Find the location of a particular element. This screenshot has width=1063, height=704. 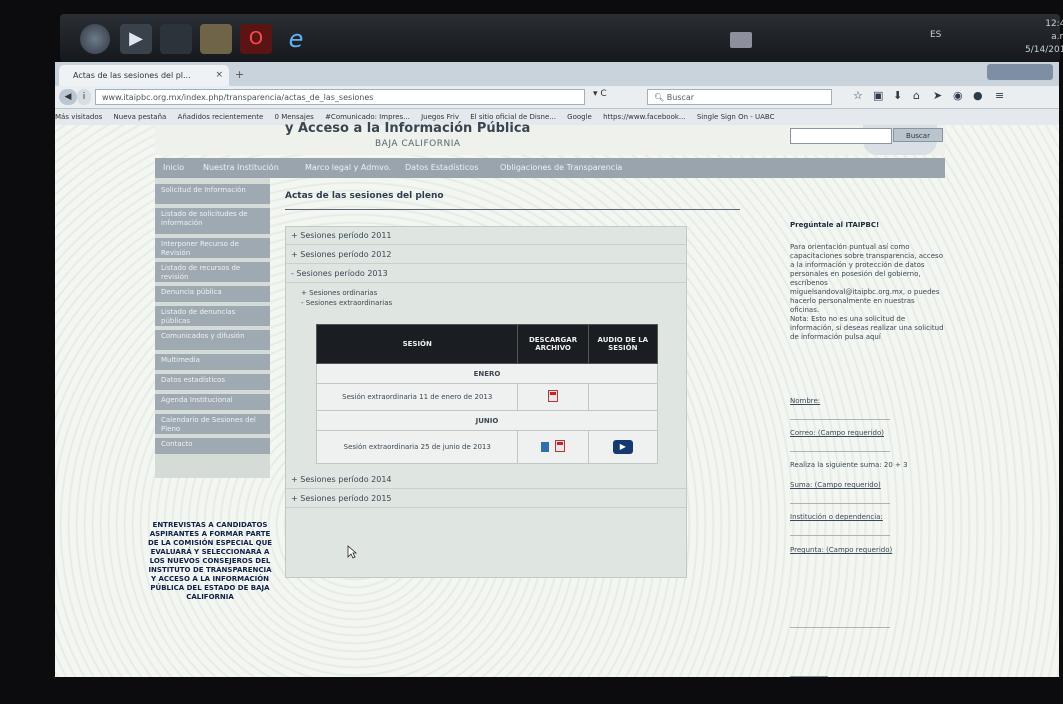

menu-item-obligaciones: Obligaciones de Transparencia is located at coordinates (561, 168).